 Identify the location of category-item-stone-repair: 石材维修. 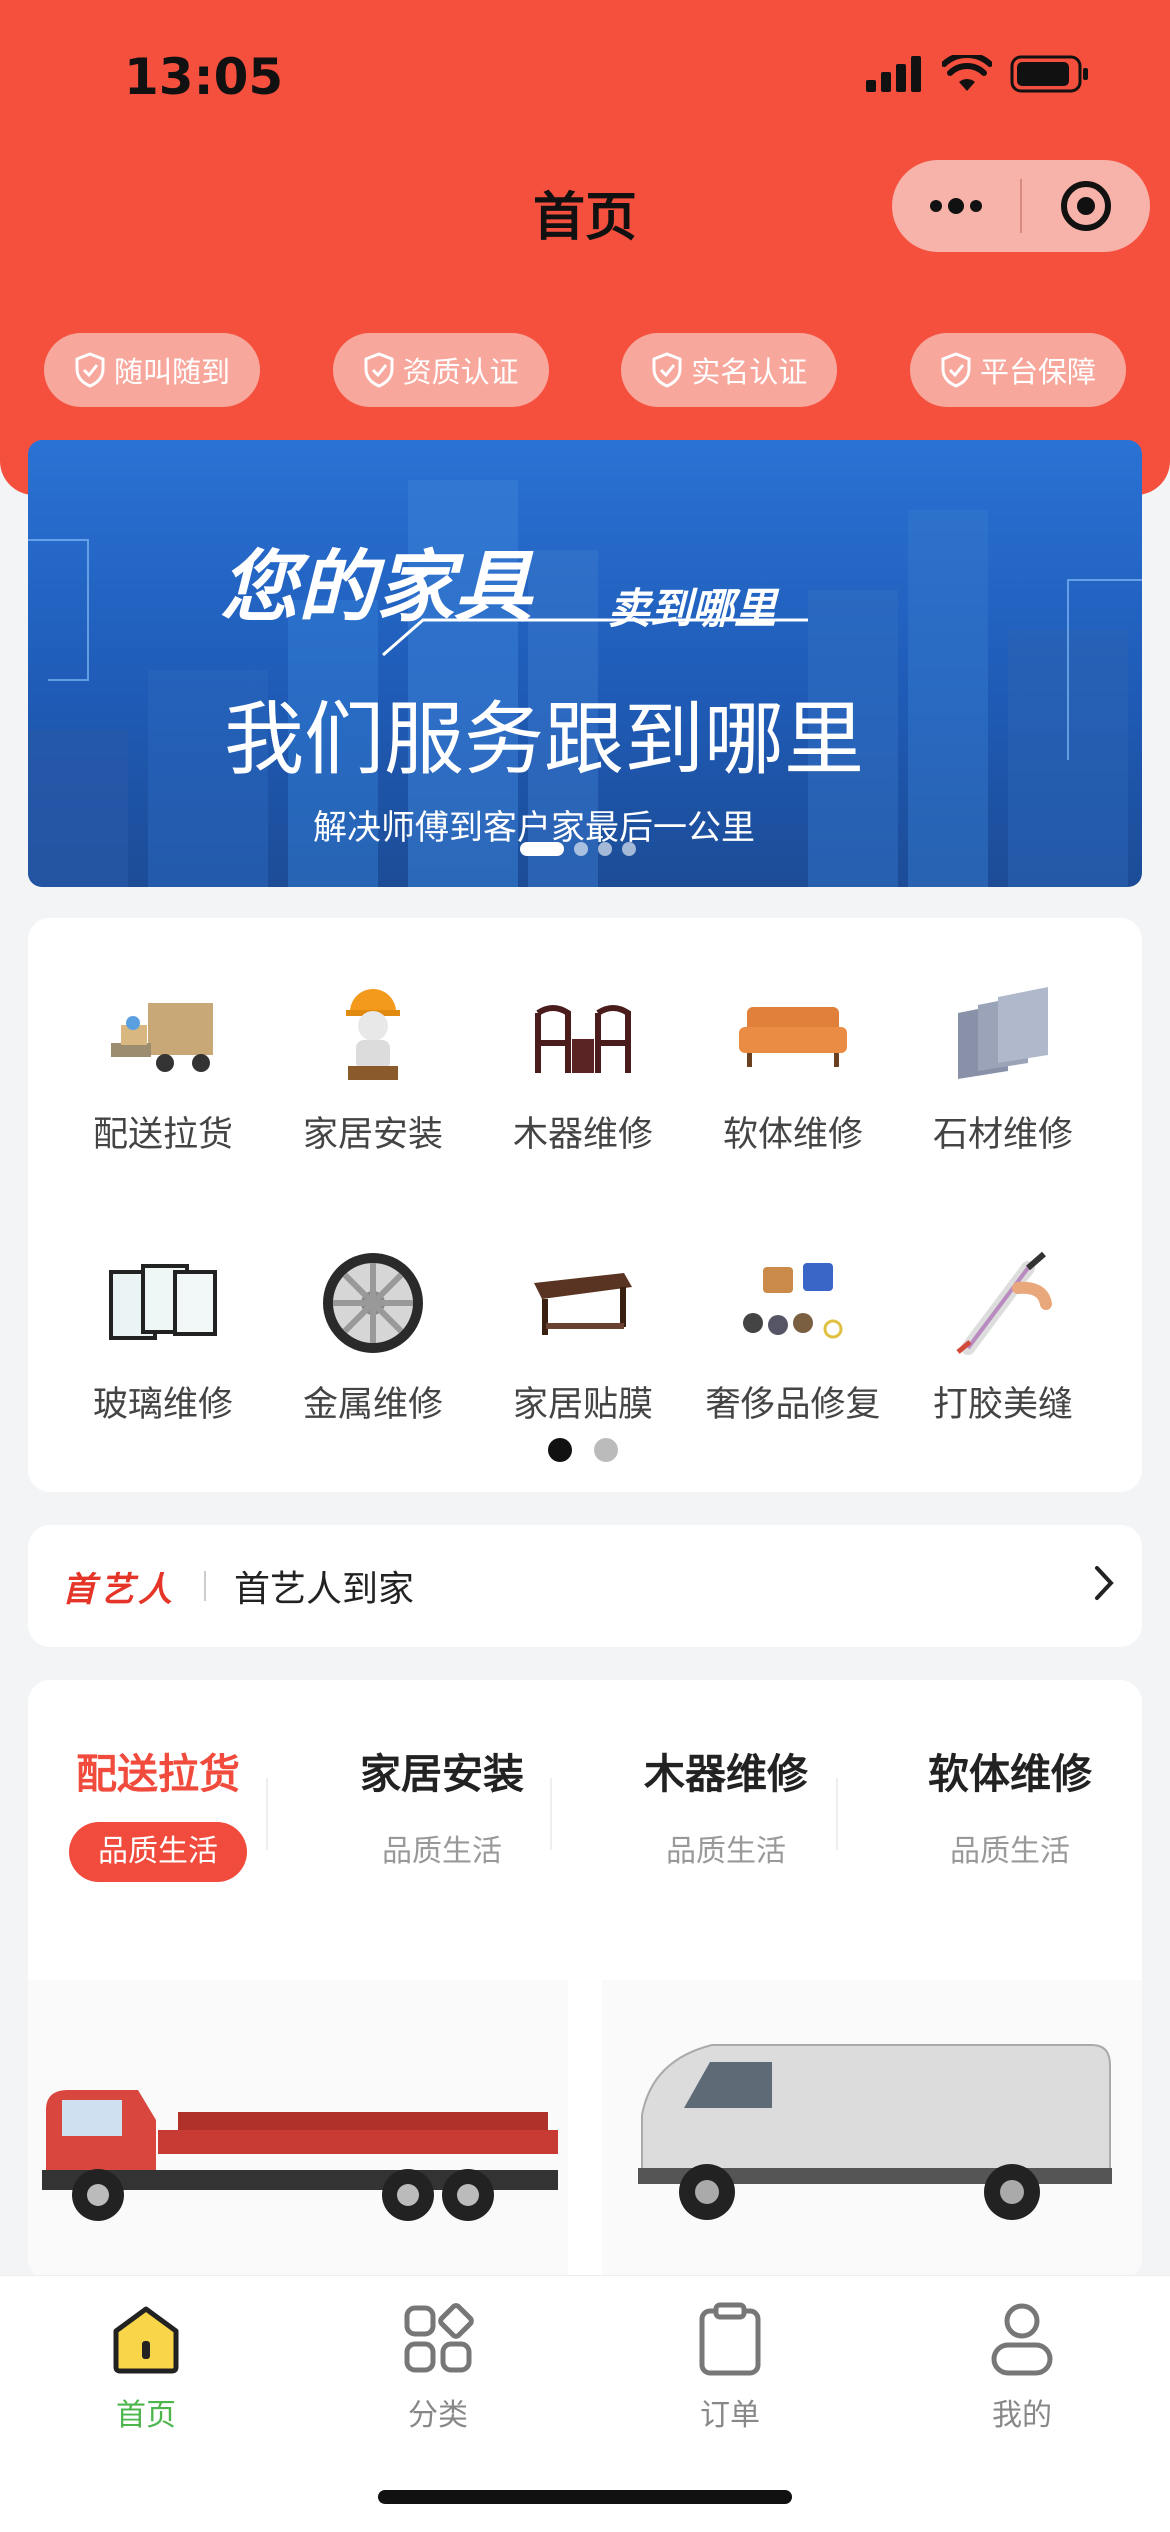
(1003, 1067).